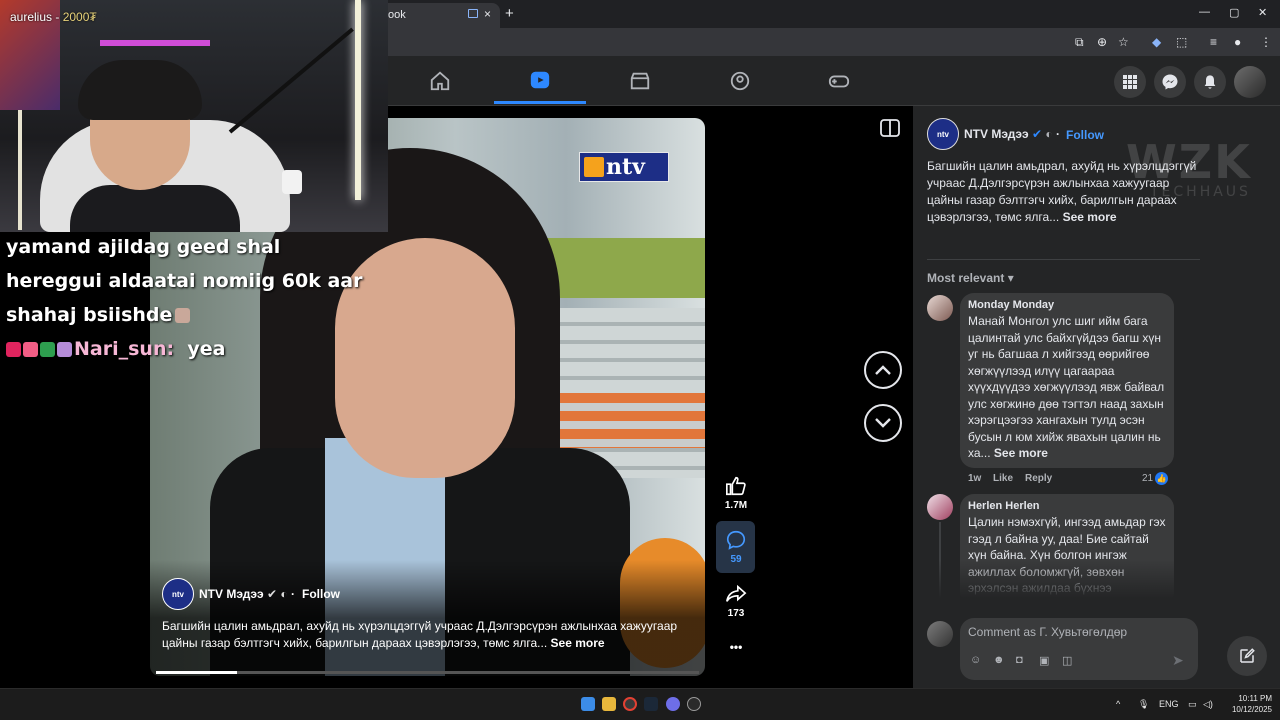 Image resolution: width=1280 pixels, height=720 pixels. I want to click on panel-page-avatar: ntv, so click(943, 134).